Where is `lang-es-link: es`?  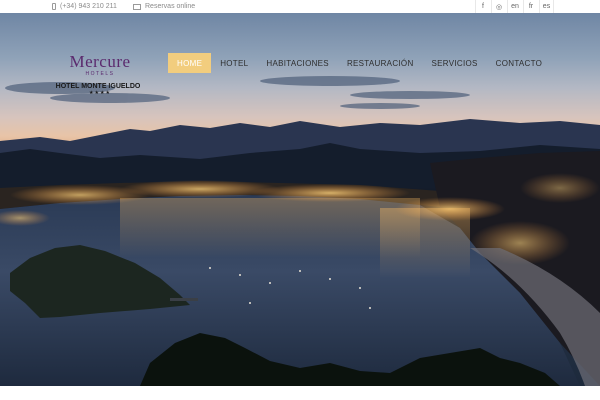 lang-es-link: es is located at coordinates (546, 6).